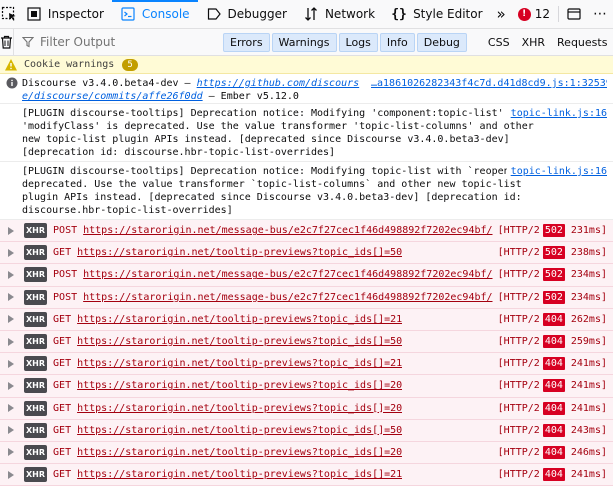  I want to click on filter-css-button: CSS, so click(499, 42).